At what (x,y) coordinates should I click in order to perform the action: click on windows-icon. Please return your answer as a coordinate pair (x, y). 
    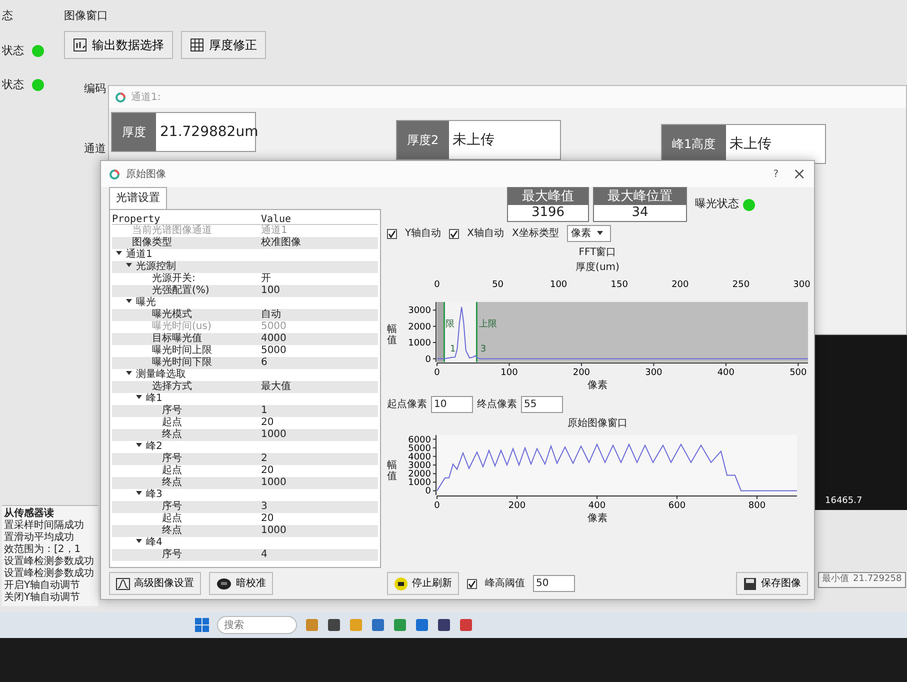
    Looking at the image, I should click on (202, 625).